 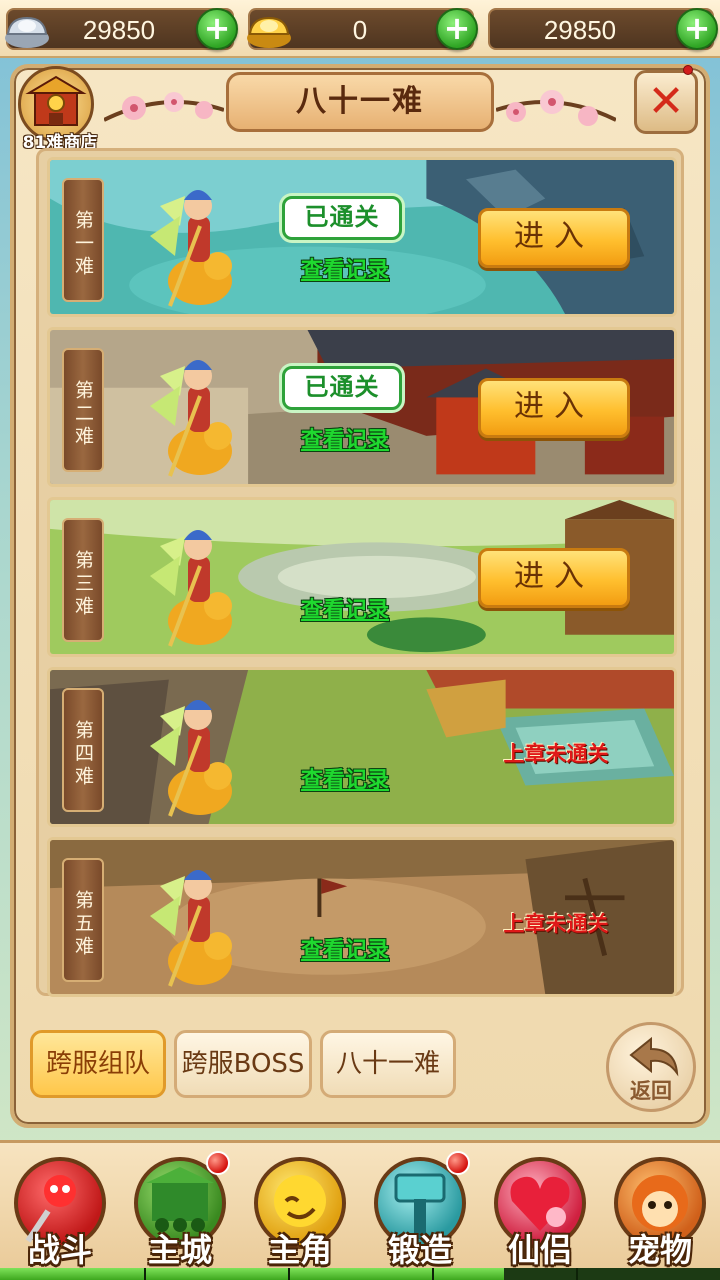 What do you see at coordinates (540, 1212) in the screenshot?
I see `nav-partner: 仙侣` at bounding box center [540, 1212].